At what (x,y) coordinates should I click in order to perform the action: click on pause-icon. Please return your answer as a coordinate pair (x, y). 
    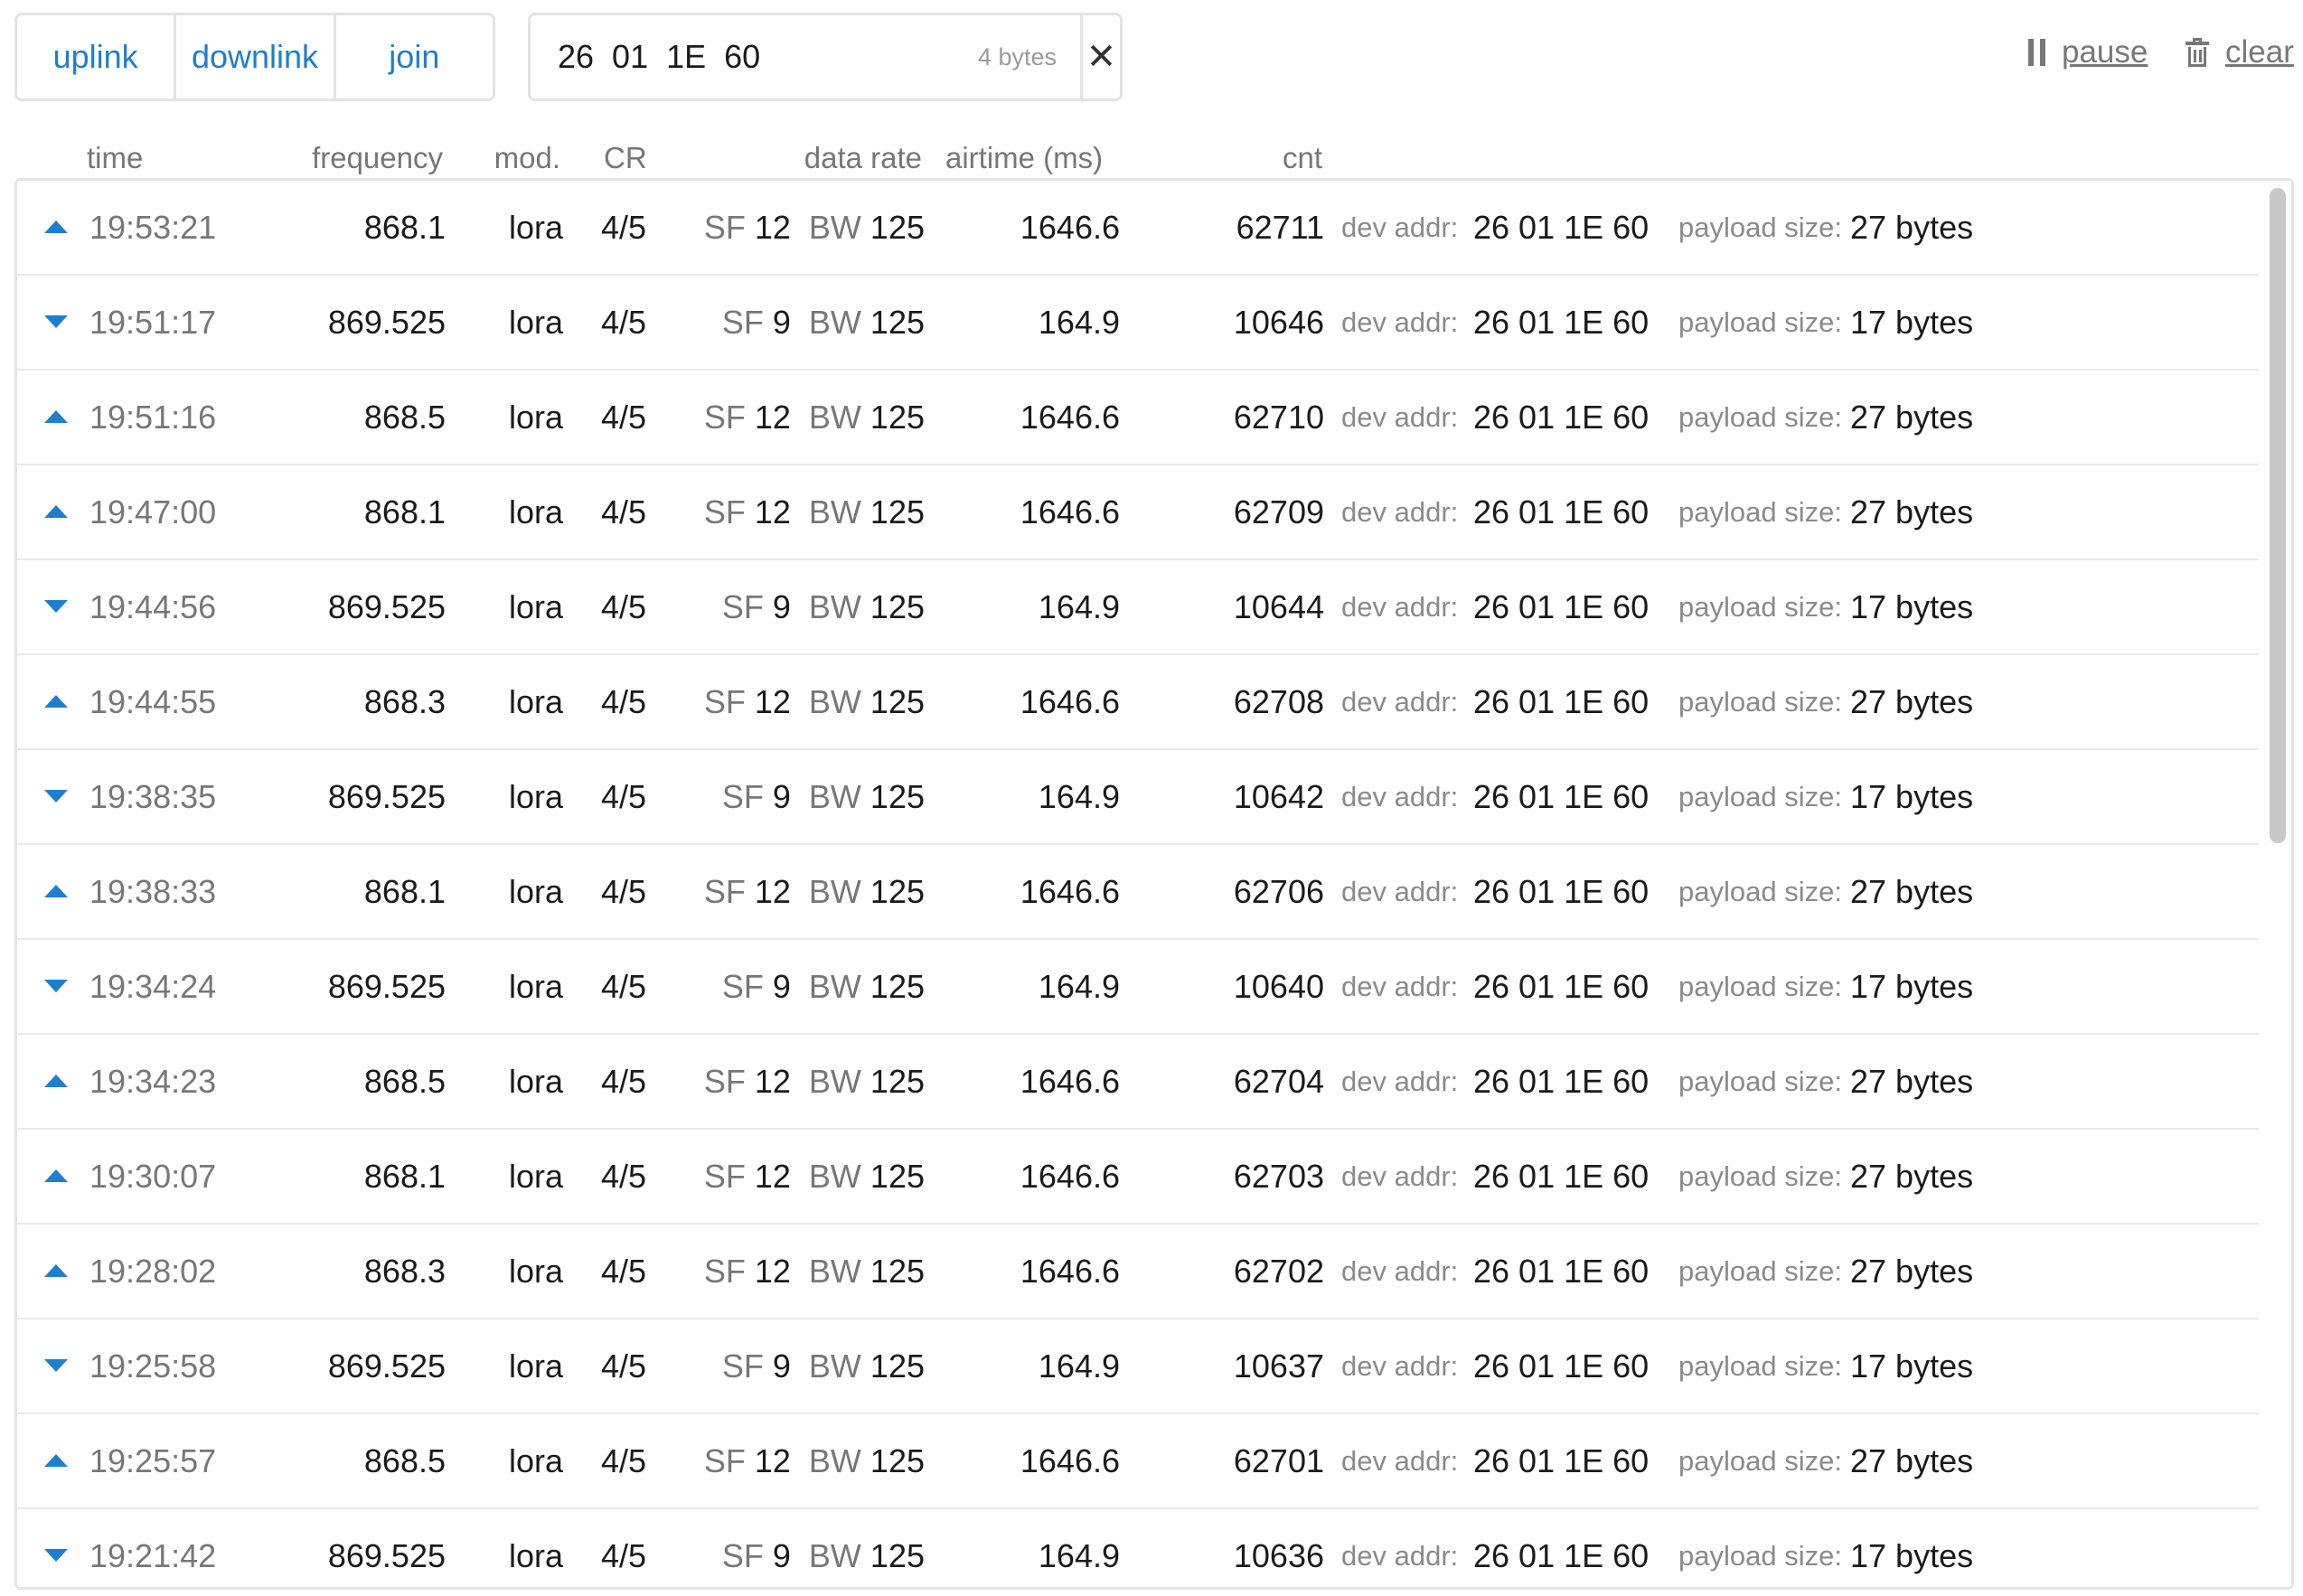
    Looking at the image, I should click on (2037, 52).